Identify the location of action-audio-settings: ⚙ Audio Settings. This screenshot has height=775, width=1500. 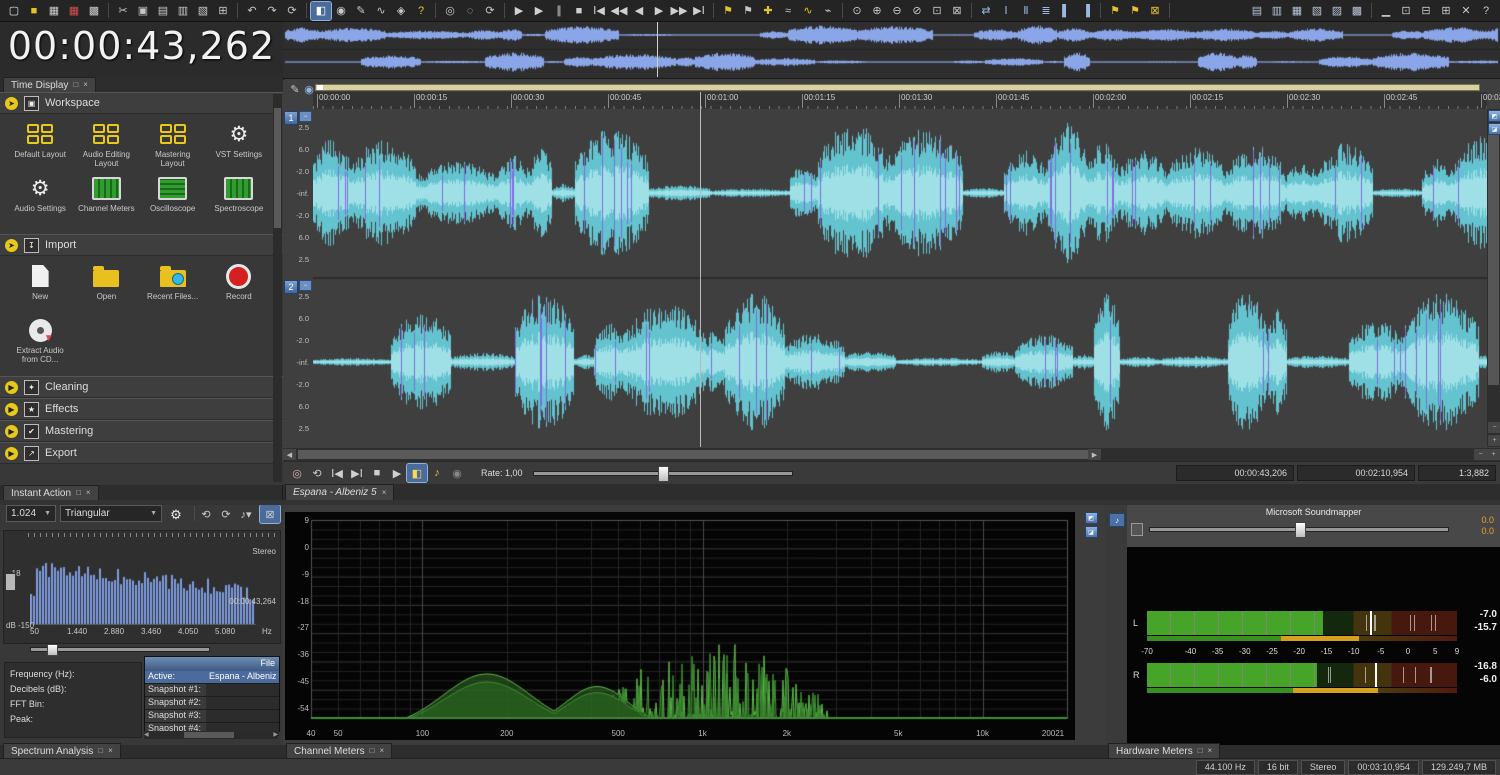
(40, 200).